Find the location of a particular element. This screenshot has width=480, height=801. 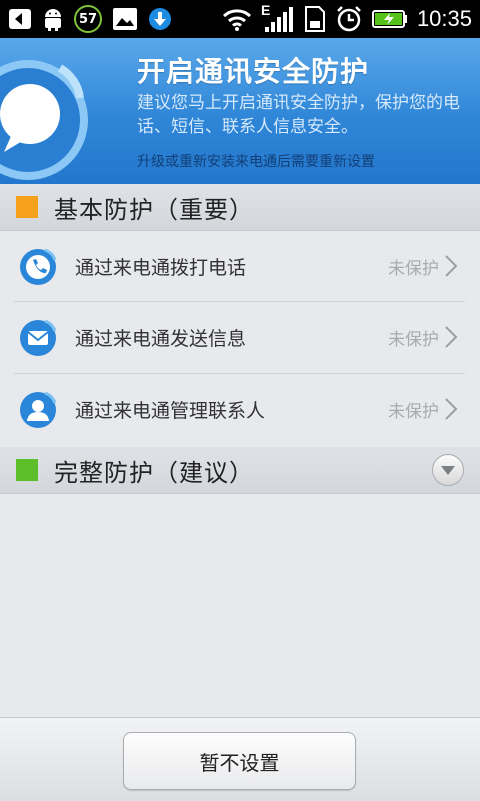

item-label: 通过来电通发送信息 is located at coordinates (161, 338).